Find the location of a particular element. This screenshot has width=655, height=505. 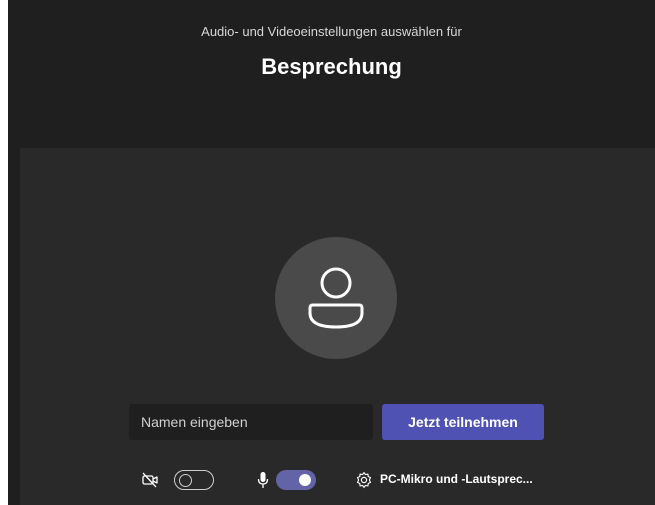

person-icon is located at coordinates (336, 298).